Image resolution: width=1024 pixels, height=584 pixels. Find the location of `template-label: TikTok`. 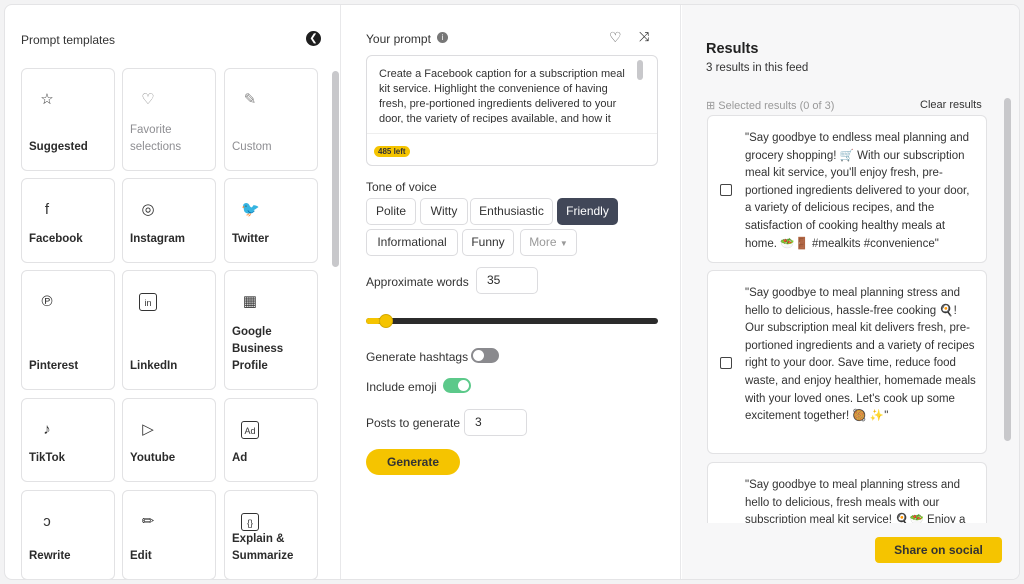

template-label: TikTok is located at coordinates (47, 458).